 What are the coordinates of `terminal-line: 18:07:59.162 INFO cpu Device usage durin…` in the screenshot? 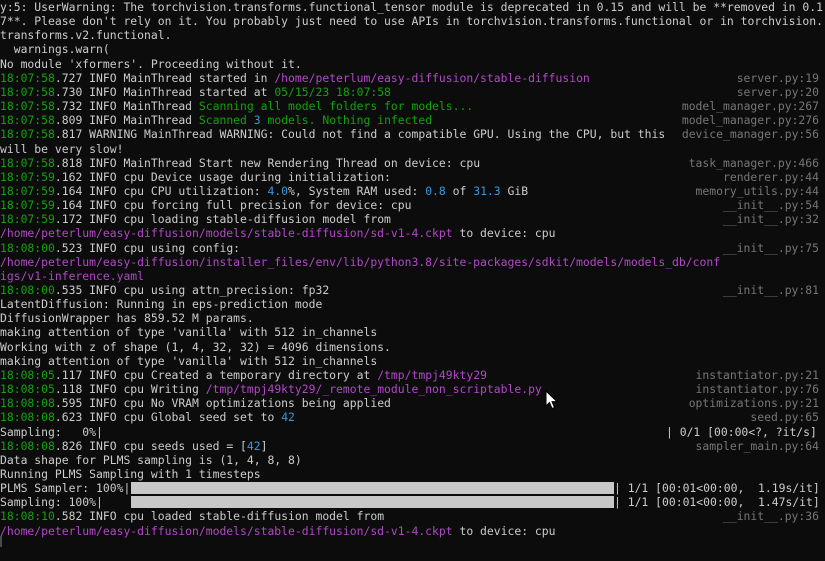 It's located at (412, 176).